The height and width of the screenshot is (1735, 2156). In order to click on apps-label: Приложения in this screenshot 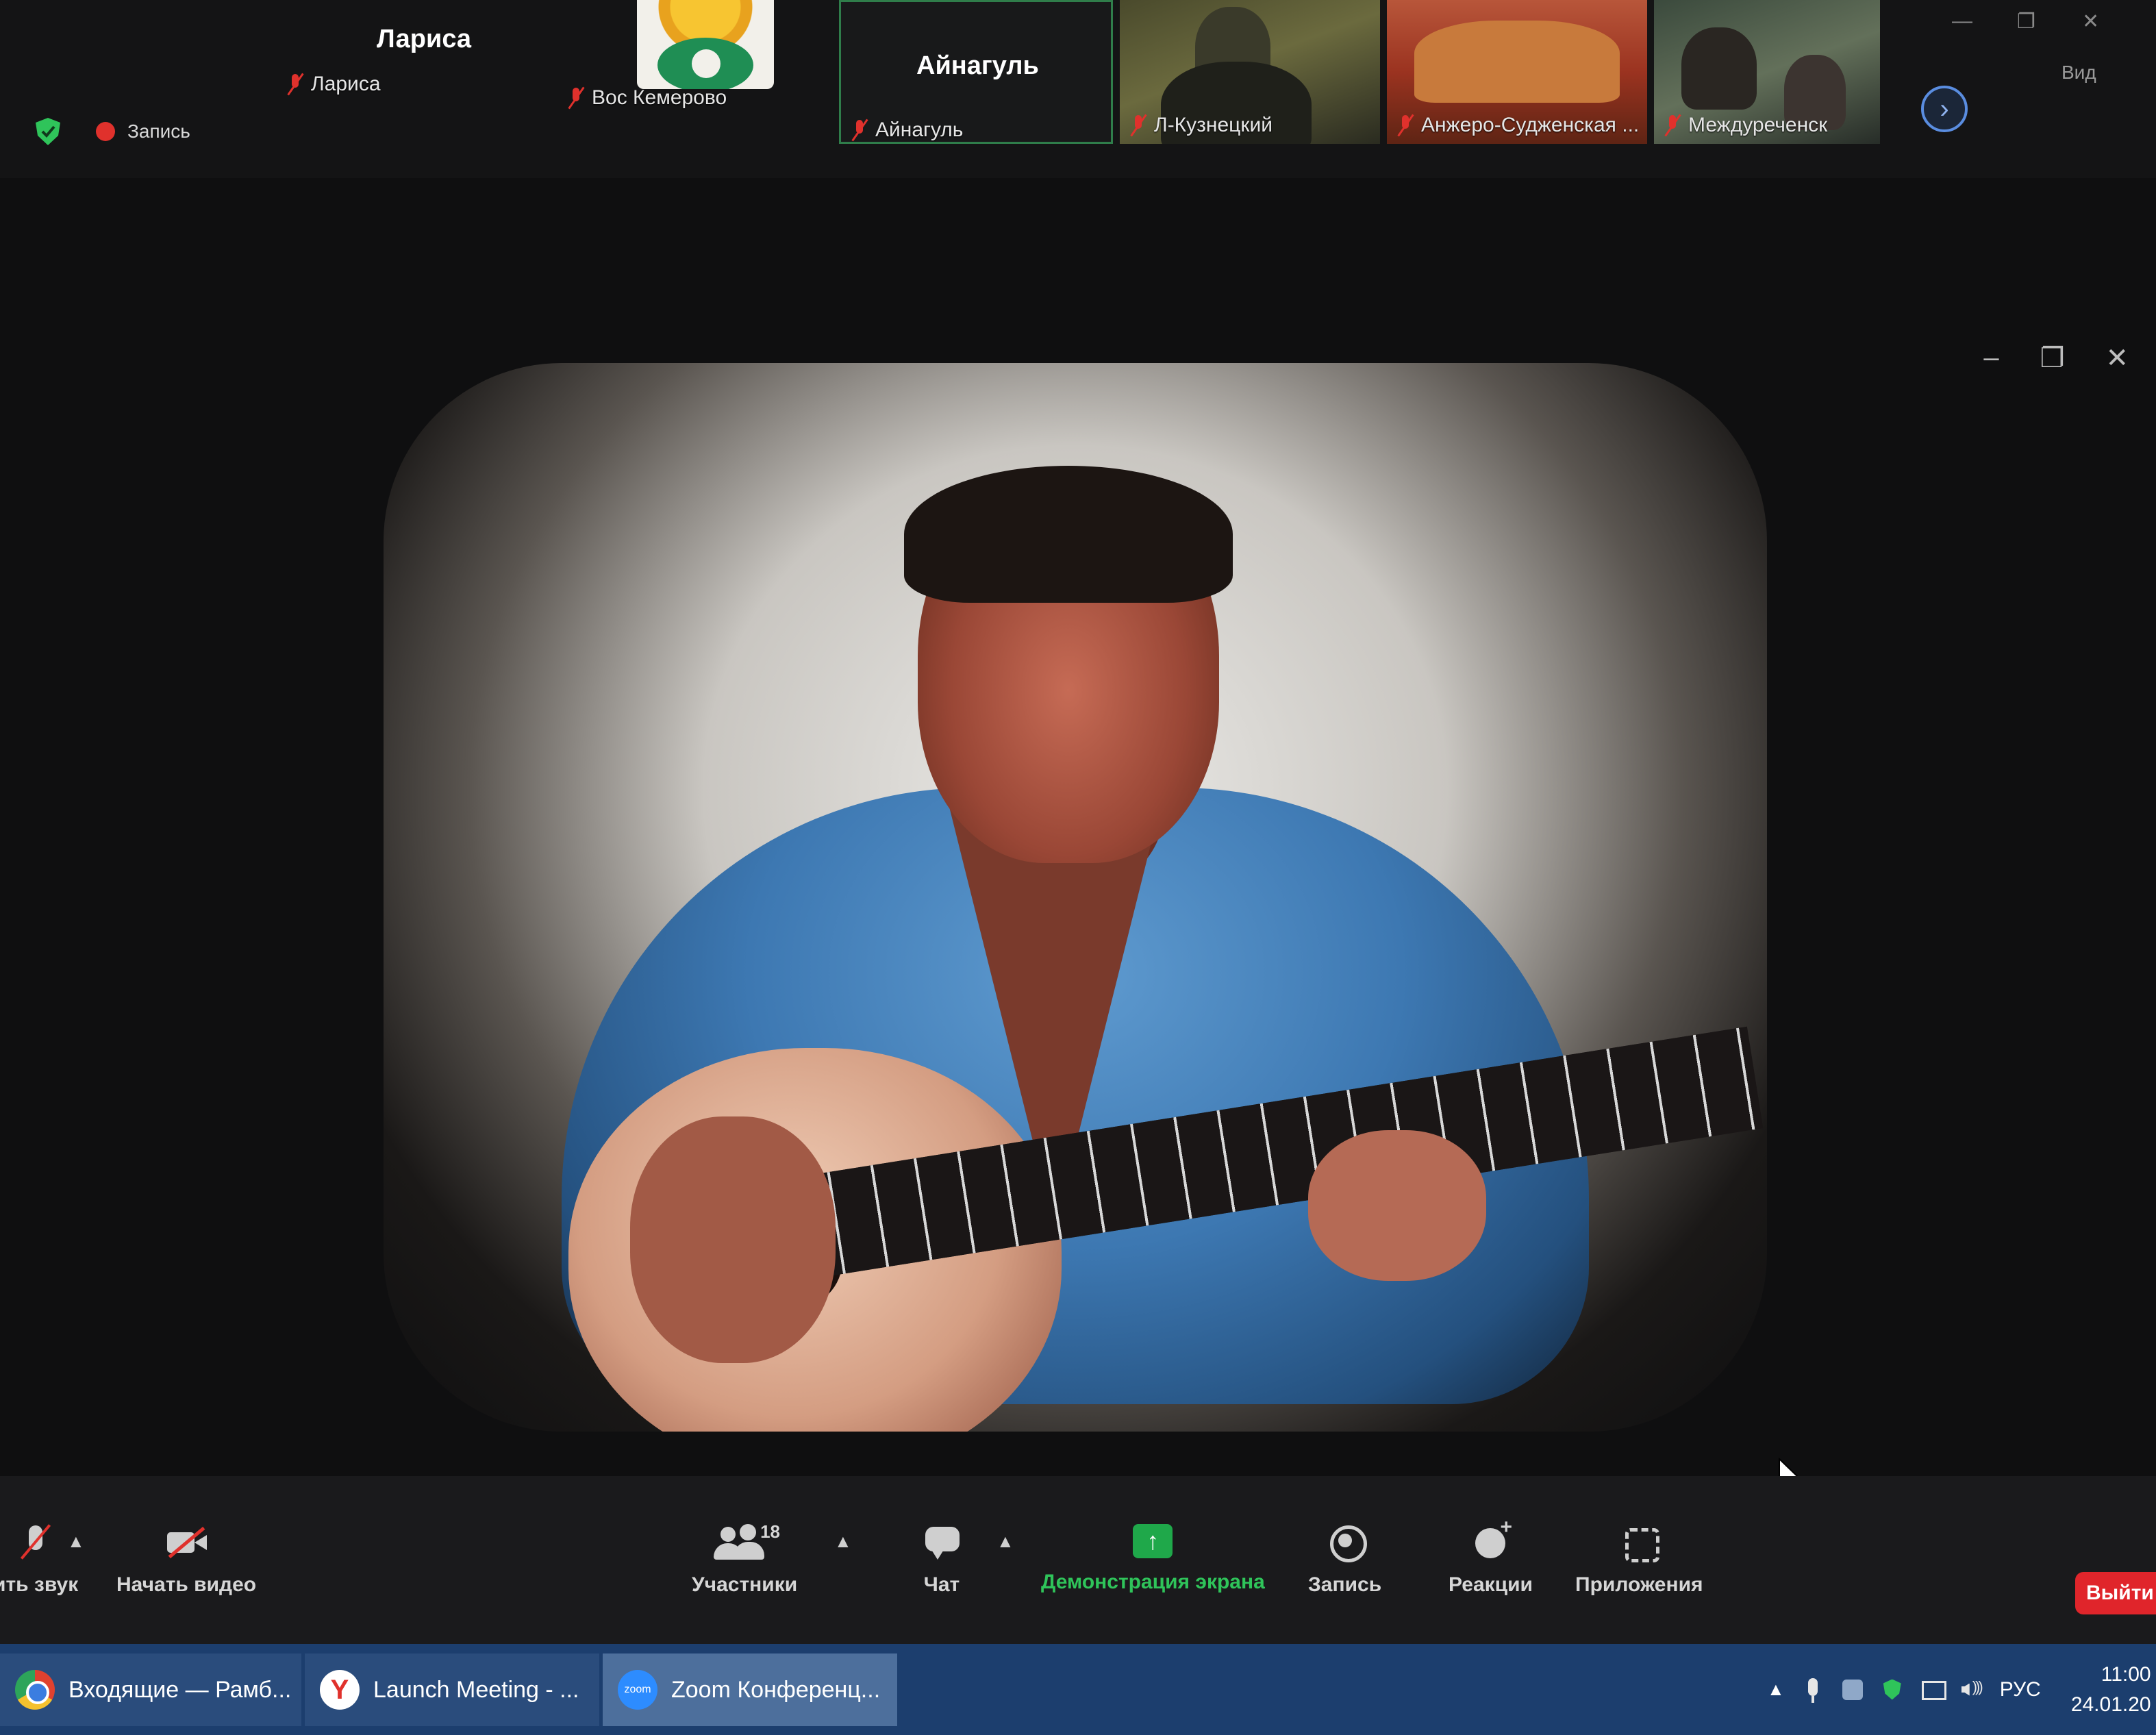, I will do `click(1639, 1585)`.